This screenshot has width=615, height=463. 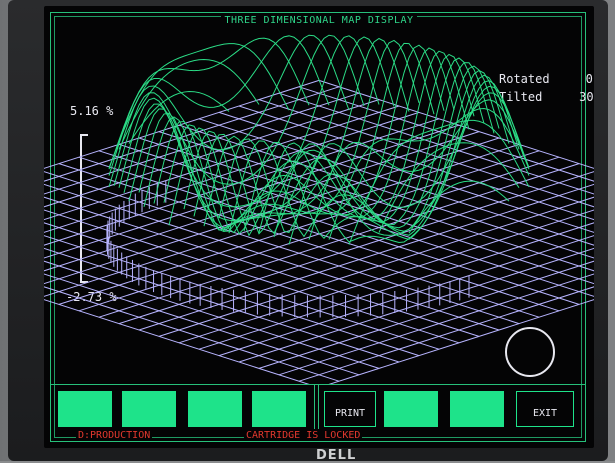 What do you see at coordinates (545, 409) in the screenshot?
I see `exit-button: EXIT` at bounding box center [545, 409].